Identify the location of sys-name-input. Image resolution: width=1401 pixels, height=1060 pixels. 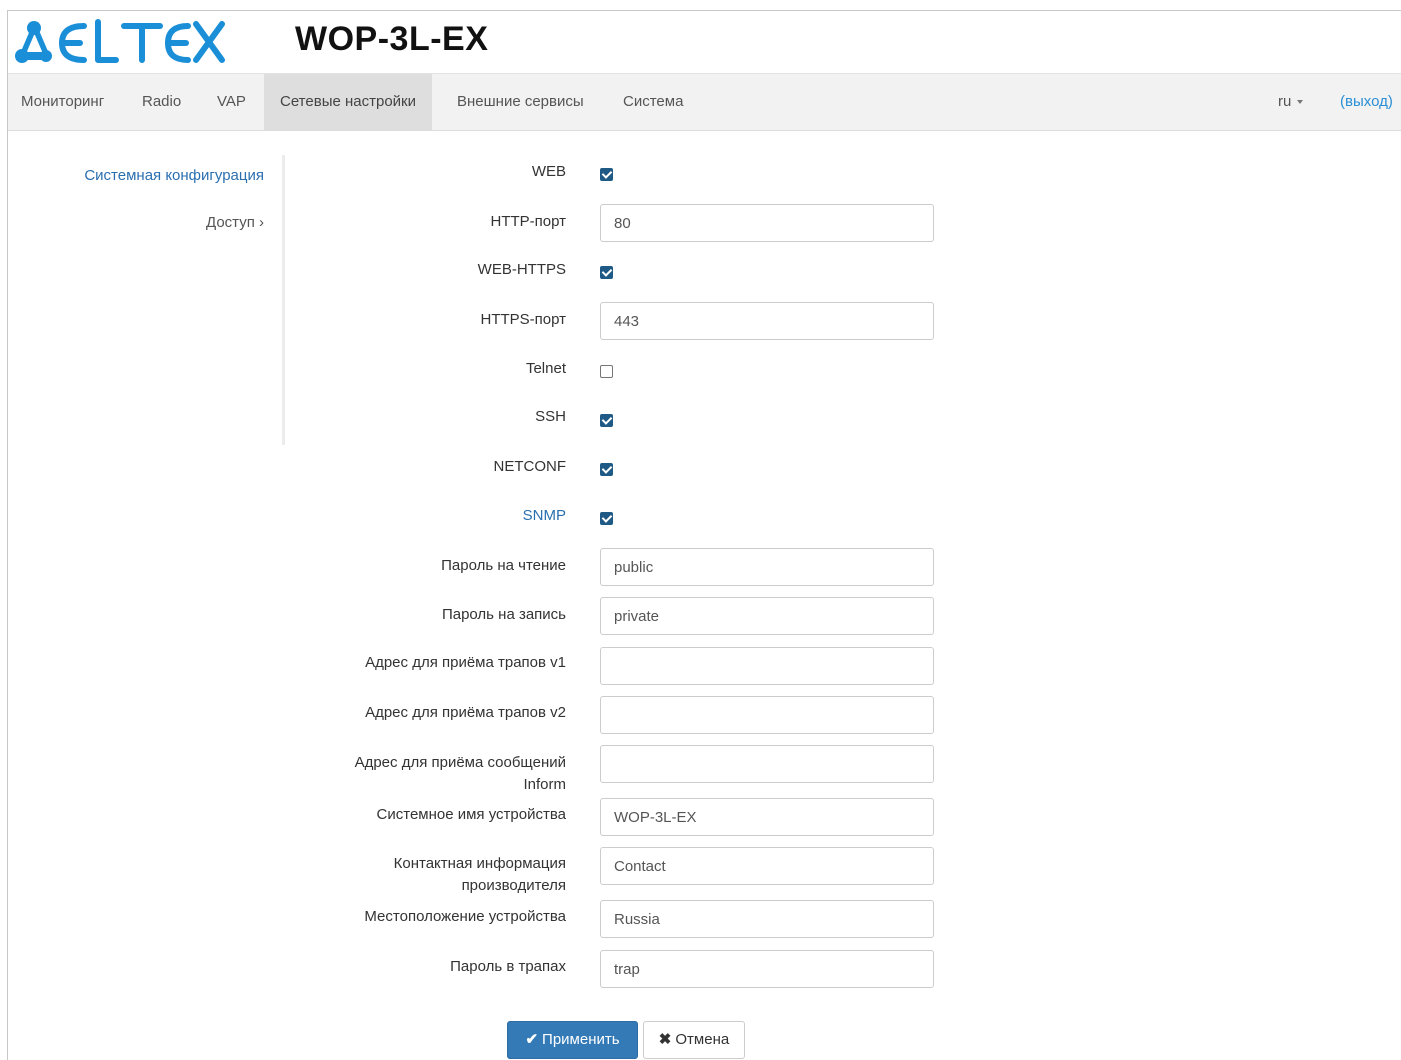
(767, 817).